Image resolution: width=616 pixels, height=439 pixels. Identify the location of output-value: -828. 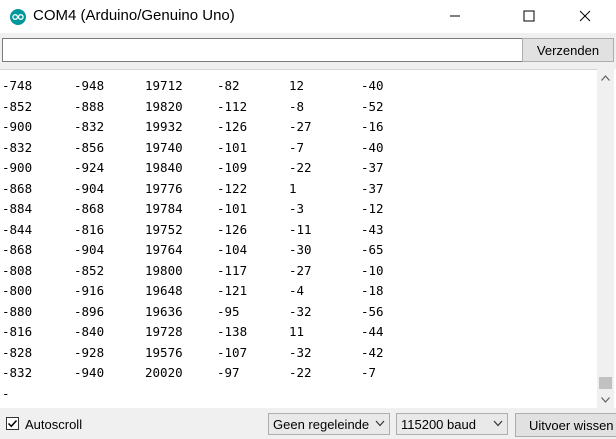
(17, 352).